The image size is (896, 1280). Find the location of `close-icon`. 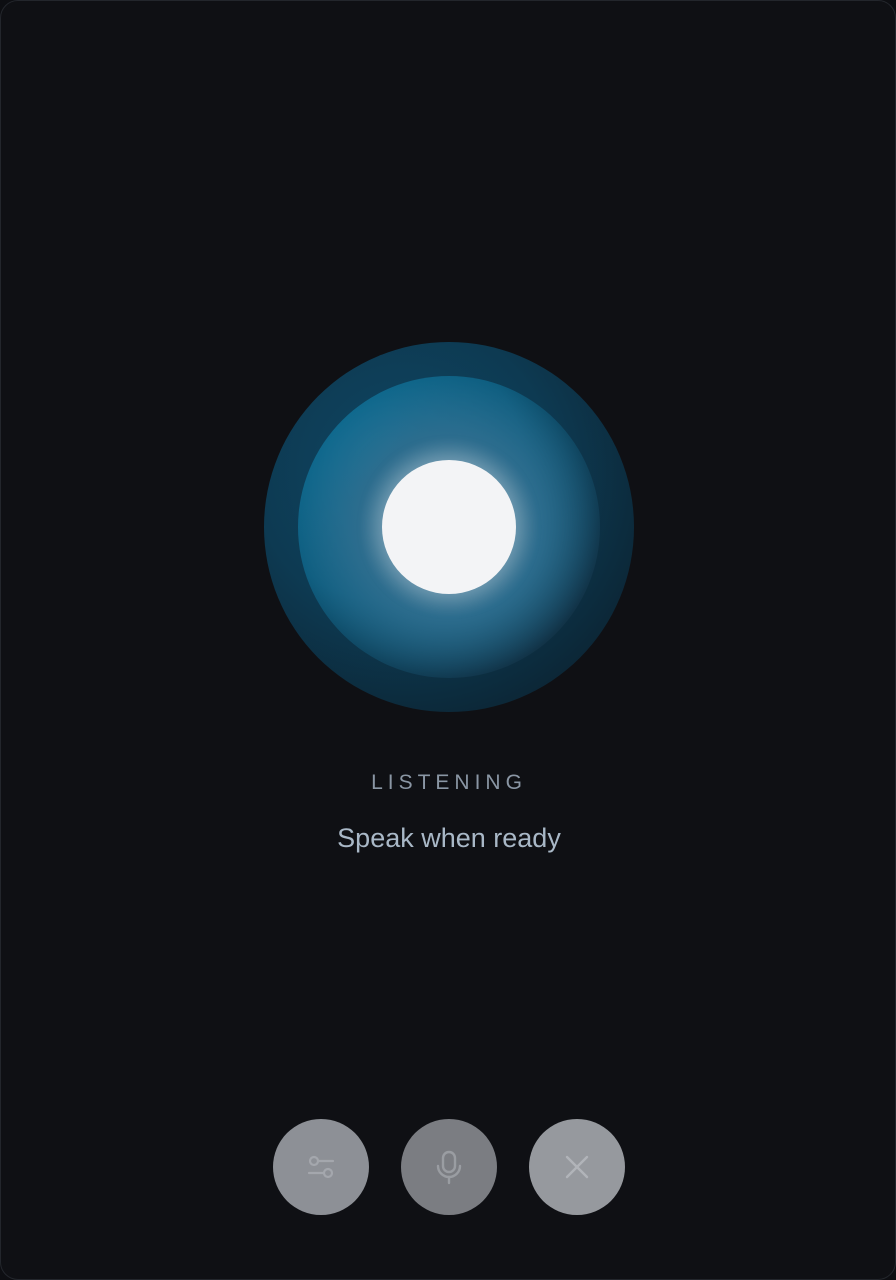

close-icon is located at coordinates (577, 1167).